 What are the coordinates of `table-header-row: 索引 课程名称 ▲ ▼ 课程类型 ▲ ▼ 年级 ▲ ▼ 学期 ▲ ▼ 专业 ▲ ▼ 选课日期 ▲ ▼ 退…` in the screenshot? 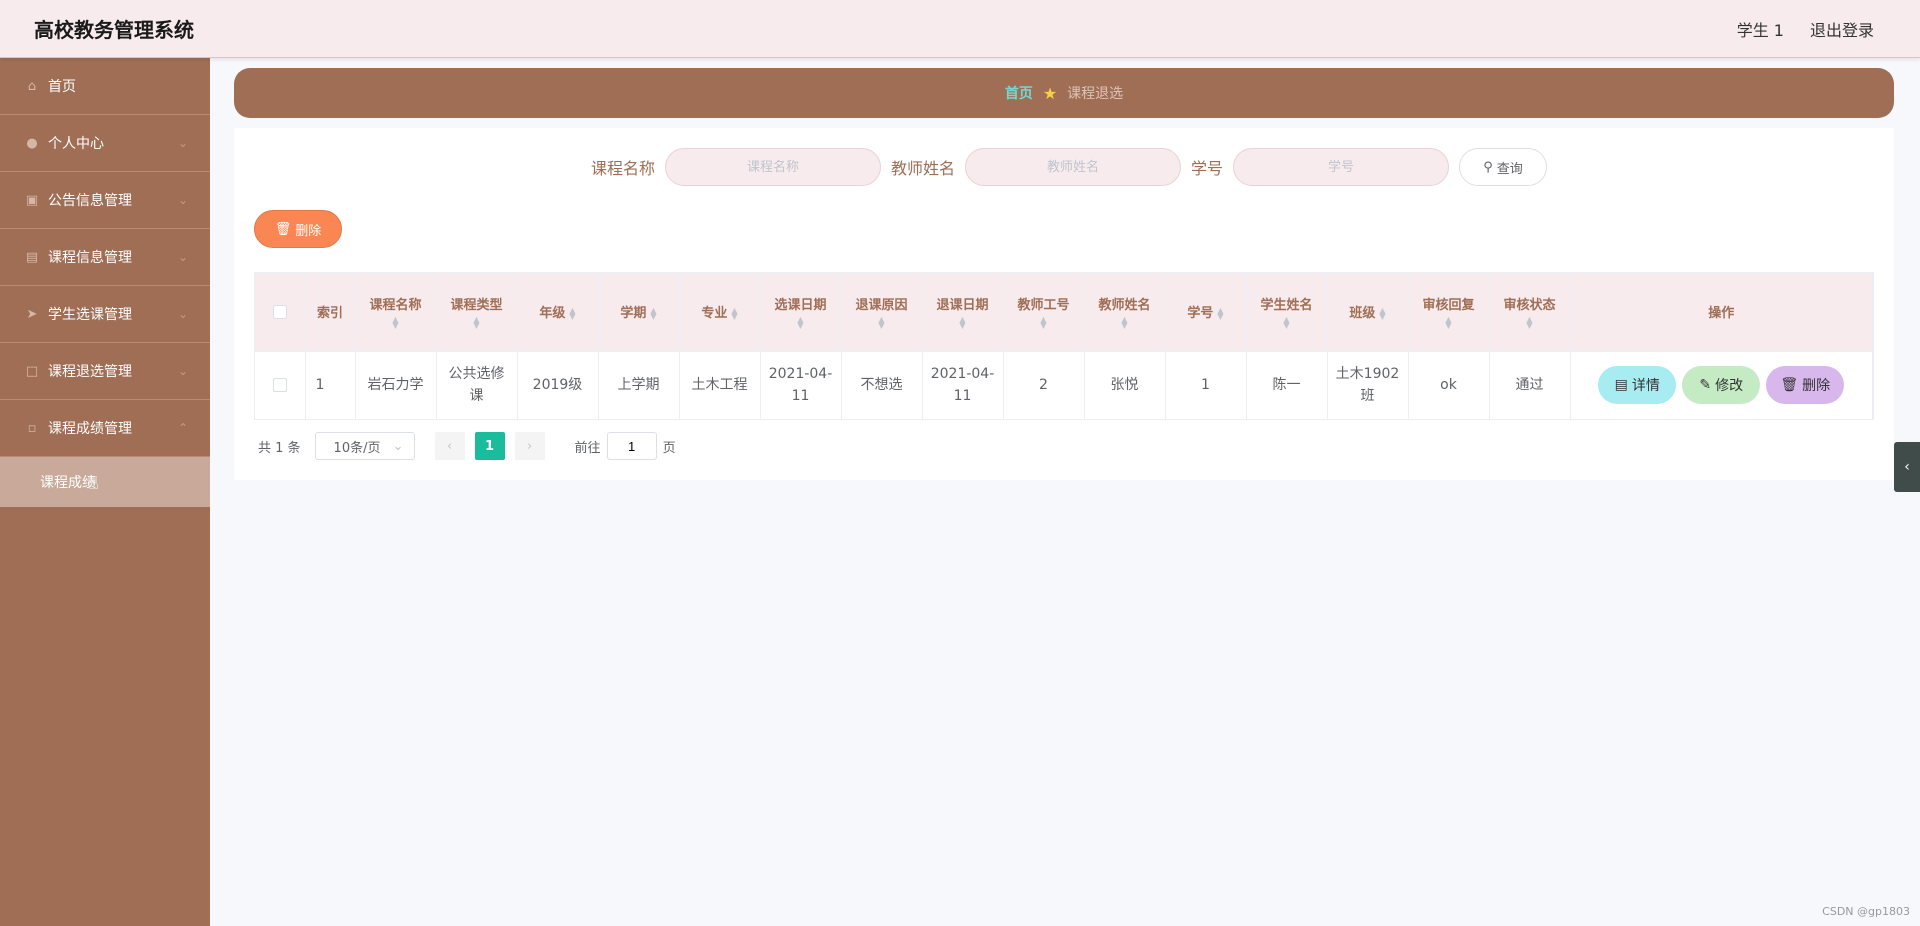 It's located at (1064, 312).